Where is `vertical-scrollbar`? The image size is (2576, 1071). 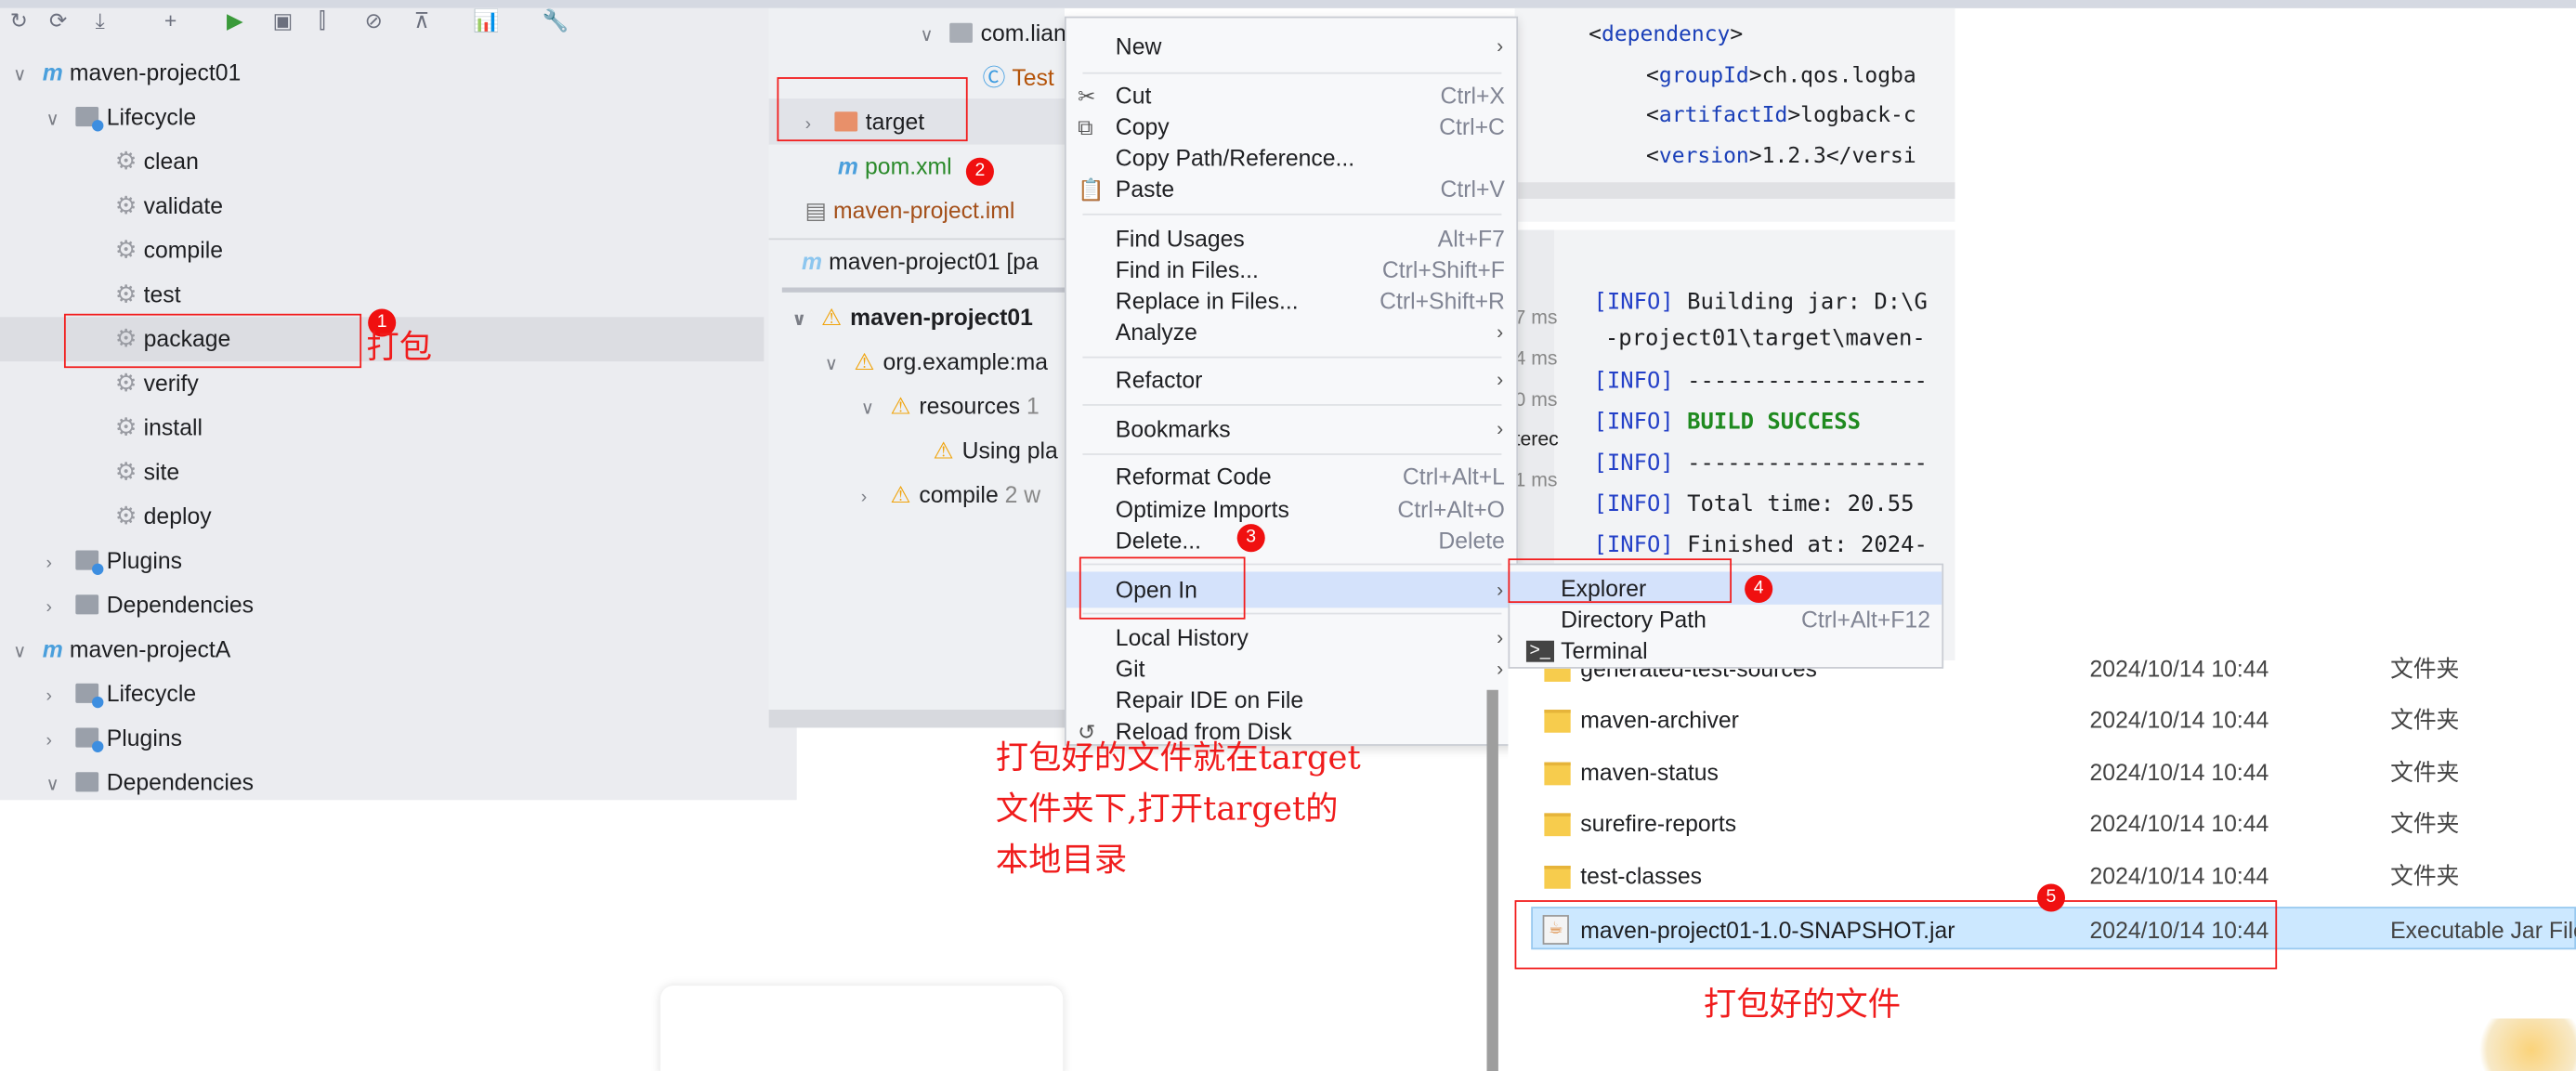 vertical-scrollbar is located at coordinates (1492, 880).